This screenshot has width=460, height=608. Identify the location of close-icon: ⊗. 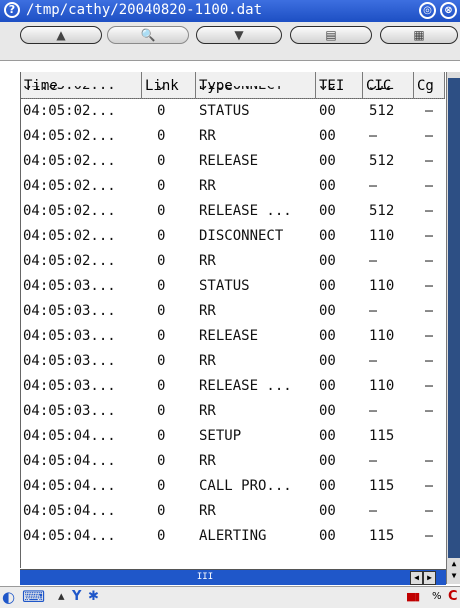
(448, 10).